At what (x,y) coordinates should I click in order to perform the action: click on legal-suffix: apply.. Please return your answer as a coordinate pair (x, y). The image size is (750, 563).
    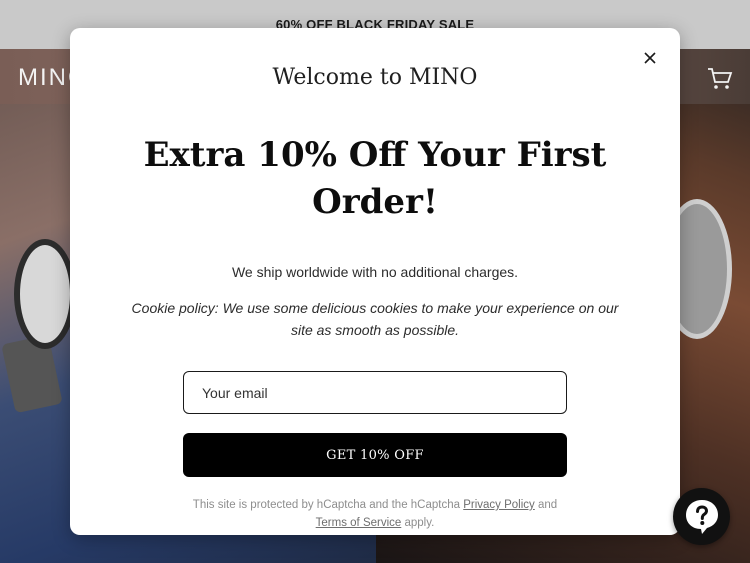
    Looking at the image, I should click on (418, 523).